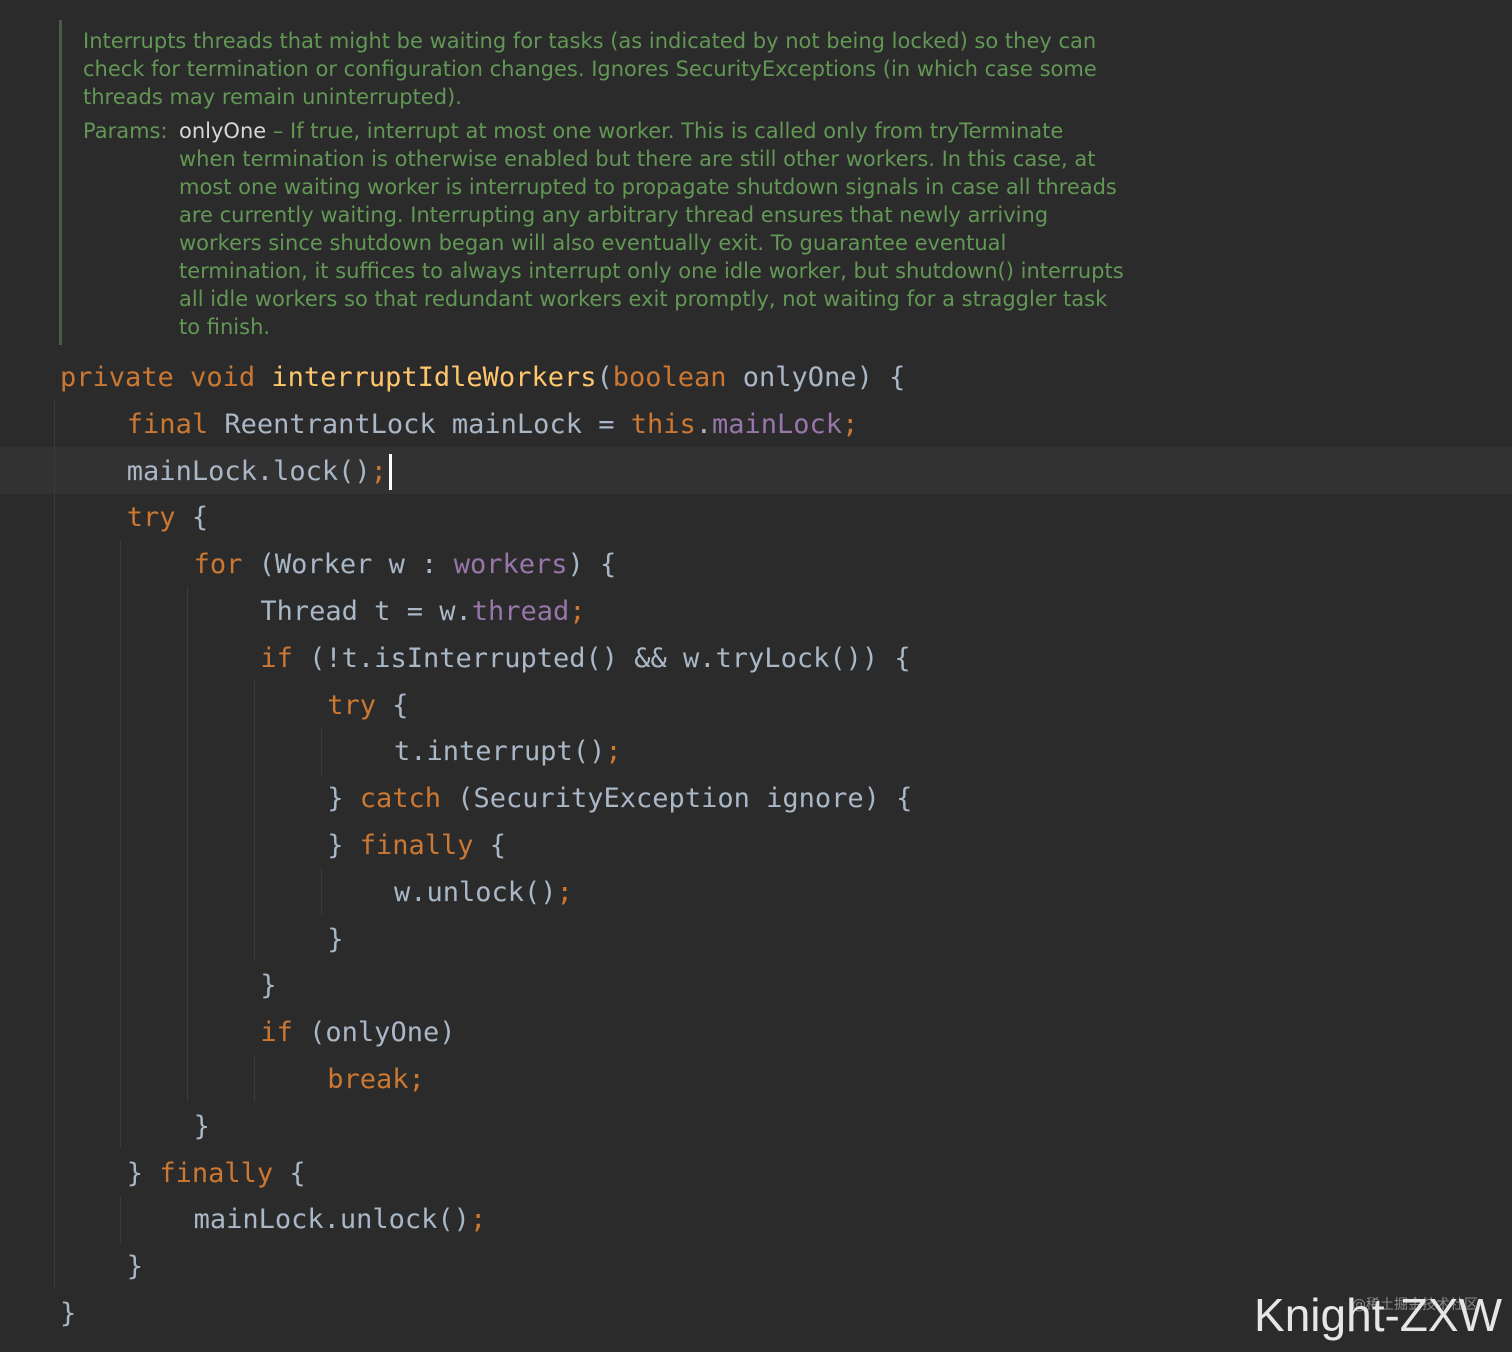  Describe the element at coordinates (272, 97) in the screenshot. I see `javadoc-summary-line: threads may remain uninterrupted).` at that location.